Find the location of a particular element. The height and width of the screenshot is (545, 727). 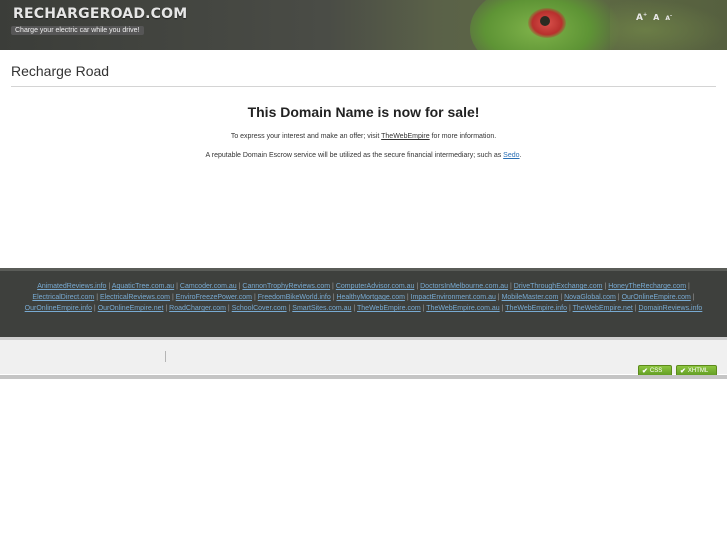

network-link: OurOnlineEmpire.com is located at coordinates (656, 297).